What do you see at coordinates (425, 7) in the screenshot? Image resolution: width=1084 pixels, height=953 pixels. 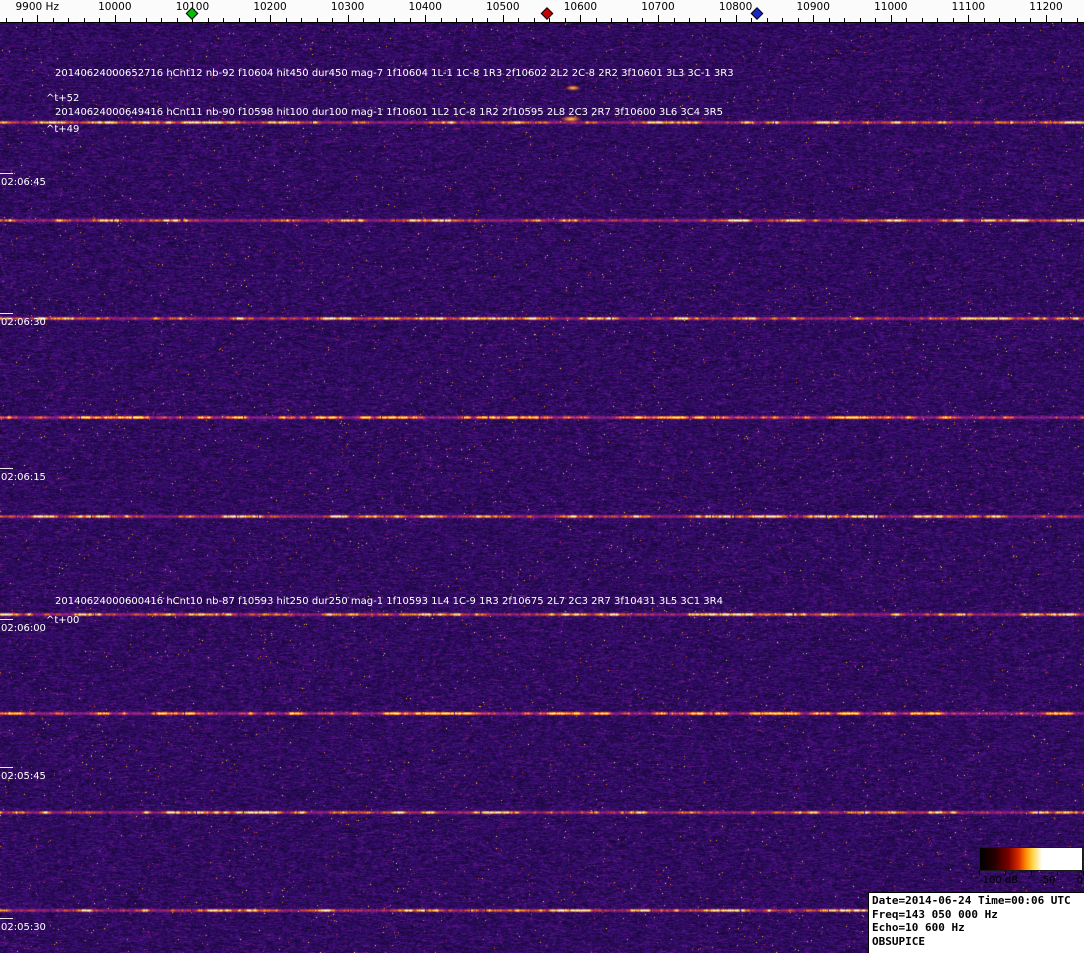 I see `ruler-tick-label: 10400` at bounding box center [425, 7].